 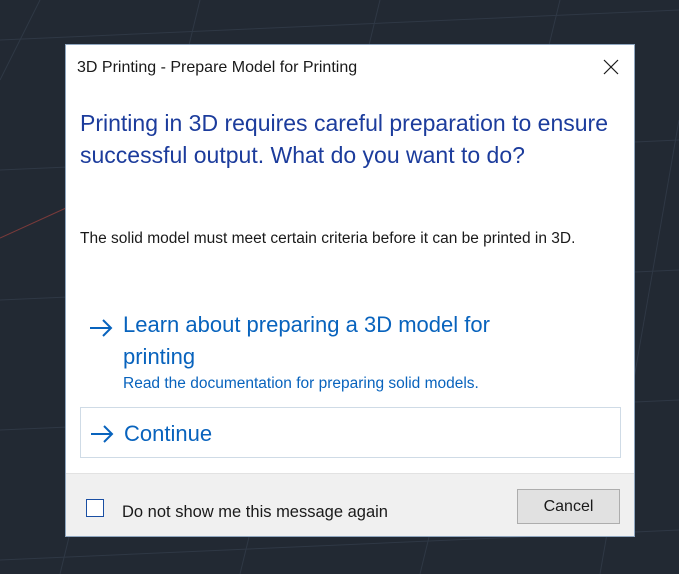 What do you see at coordinates (168, 433) in the screenshot?
I see `command-link-title: Continue` at bounding box center [168, 433].